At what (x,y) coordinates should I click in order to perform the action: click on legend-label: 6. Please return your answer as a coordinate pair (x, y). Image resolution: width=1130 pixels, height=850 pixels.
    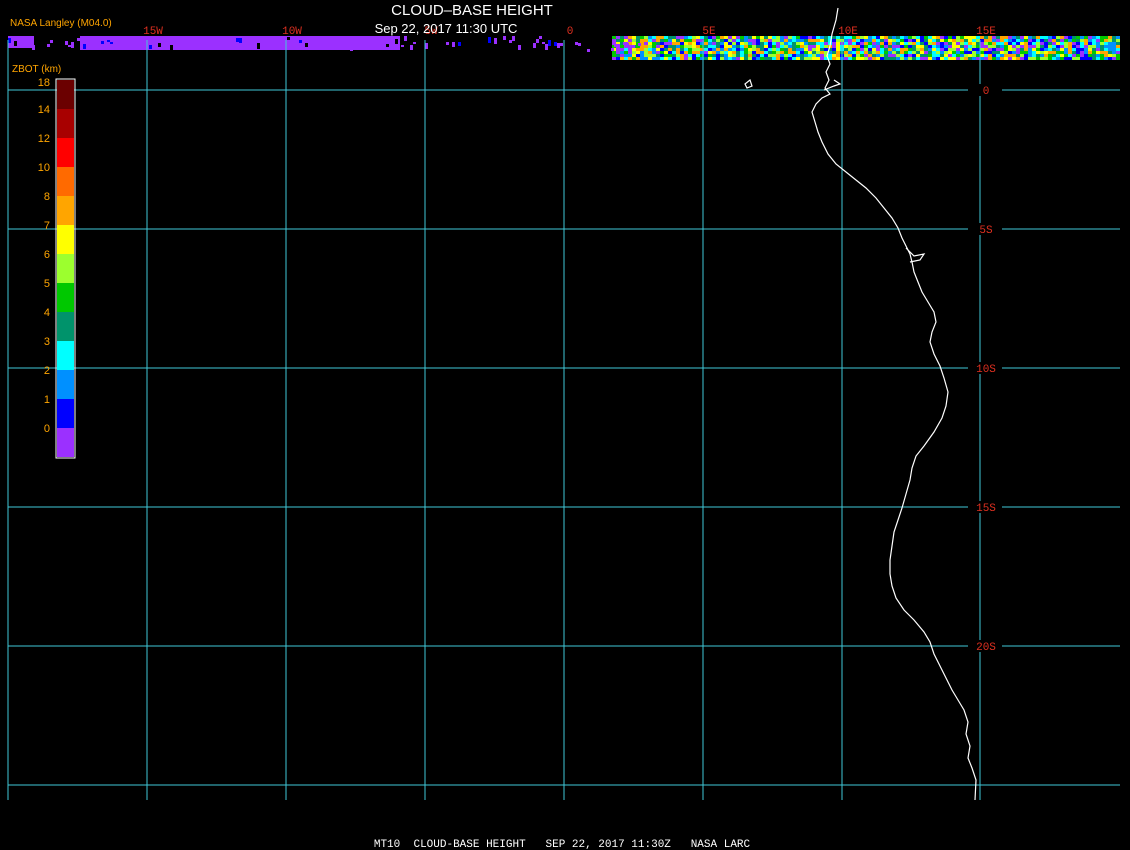
    Looking at the image, I should click on (47, 255).